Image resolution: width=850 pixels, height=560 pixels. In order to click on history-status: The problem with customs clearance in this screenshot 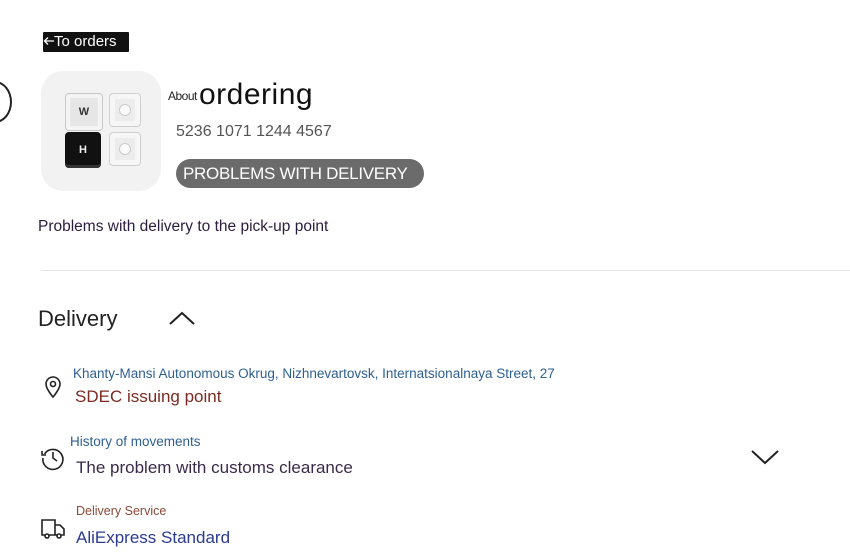, I will do `click(214, 467)`.